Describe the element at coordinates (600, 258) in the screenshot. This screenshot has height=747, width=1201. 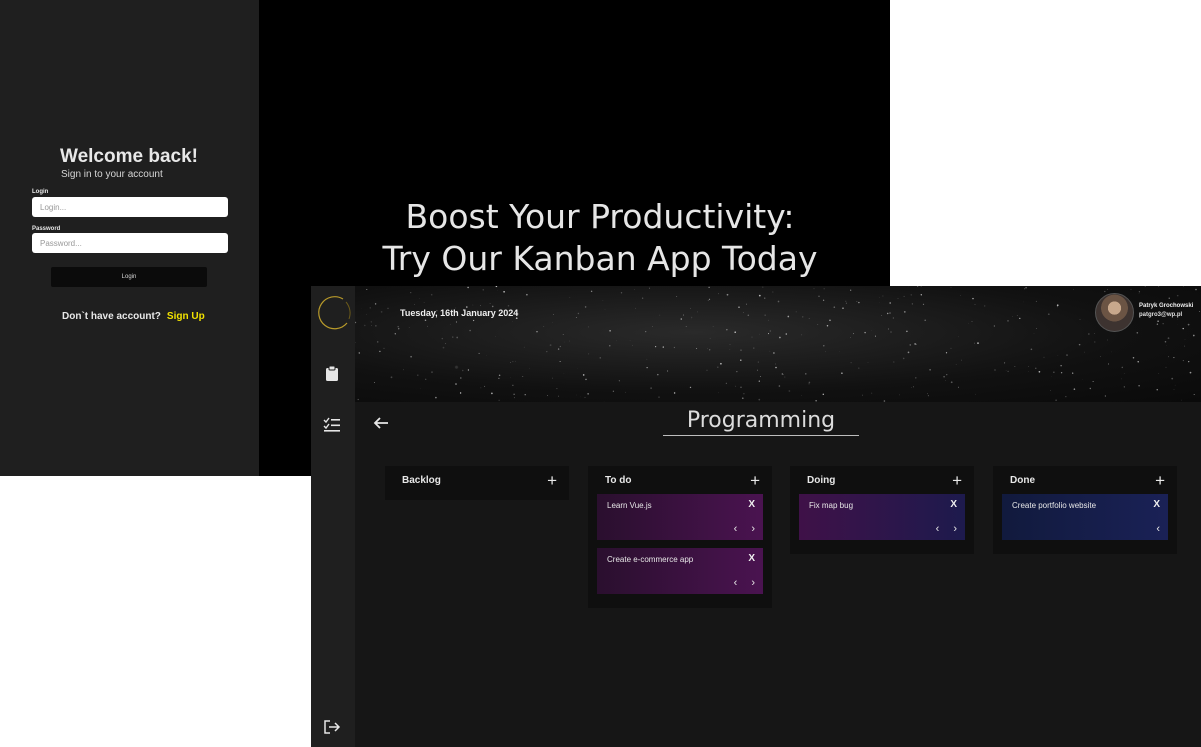
I see `headline-line-2: Try Our Kanban App Today` at that location.